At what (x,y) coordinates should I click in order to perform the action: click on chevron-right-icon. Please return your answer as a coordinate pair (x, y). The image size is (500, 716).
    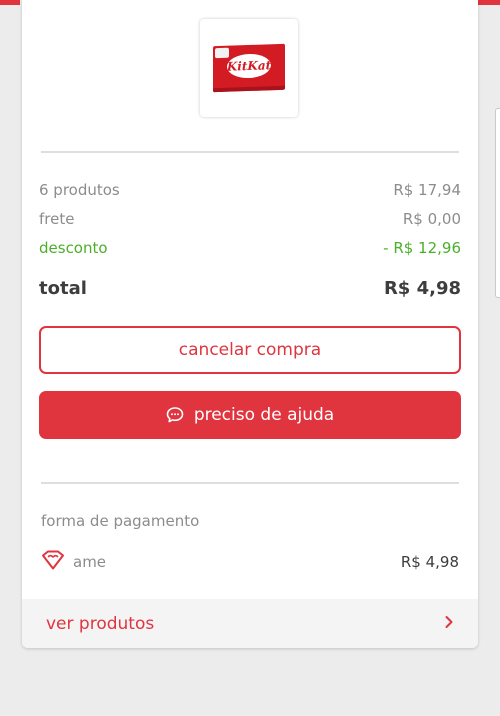
    Looking at the image, I should click on (449, 623).